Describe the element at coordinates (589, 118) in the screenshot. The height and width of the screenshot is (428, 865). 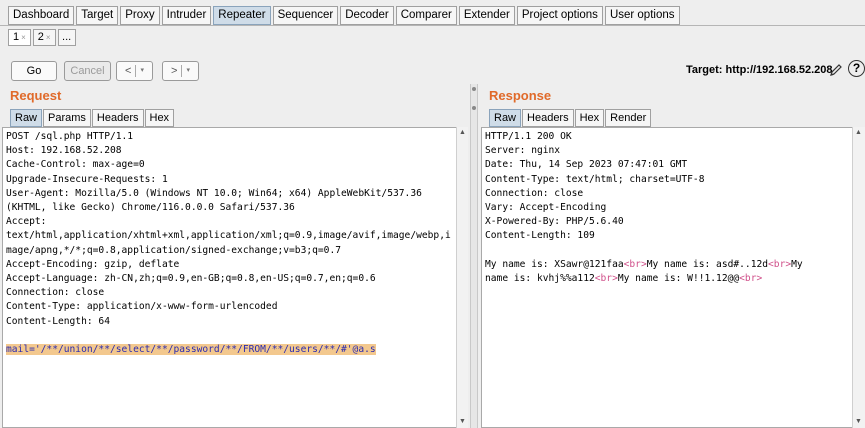
I see `response-tab-hex: Hex` at that location.